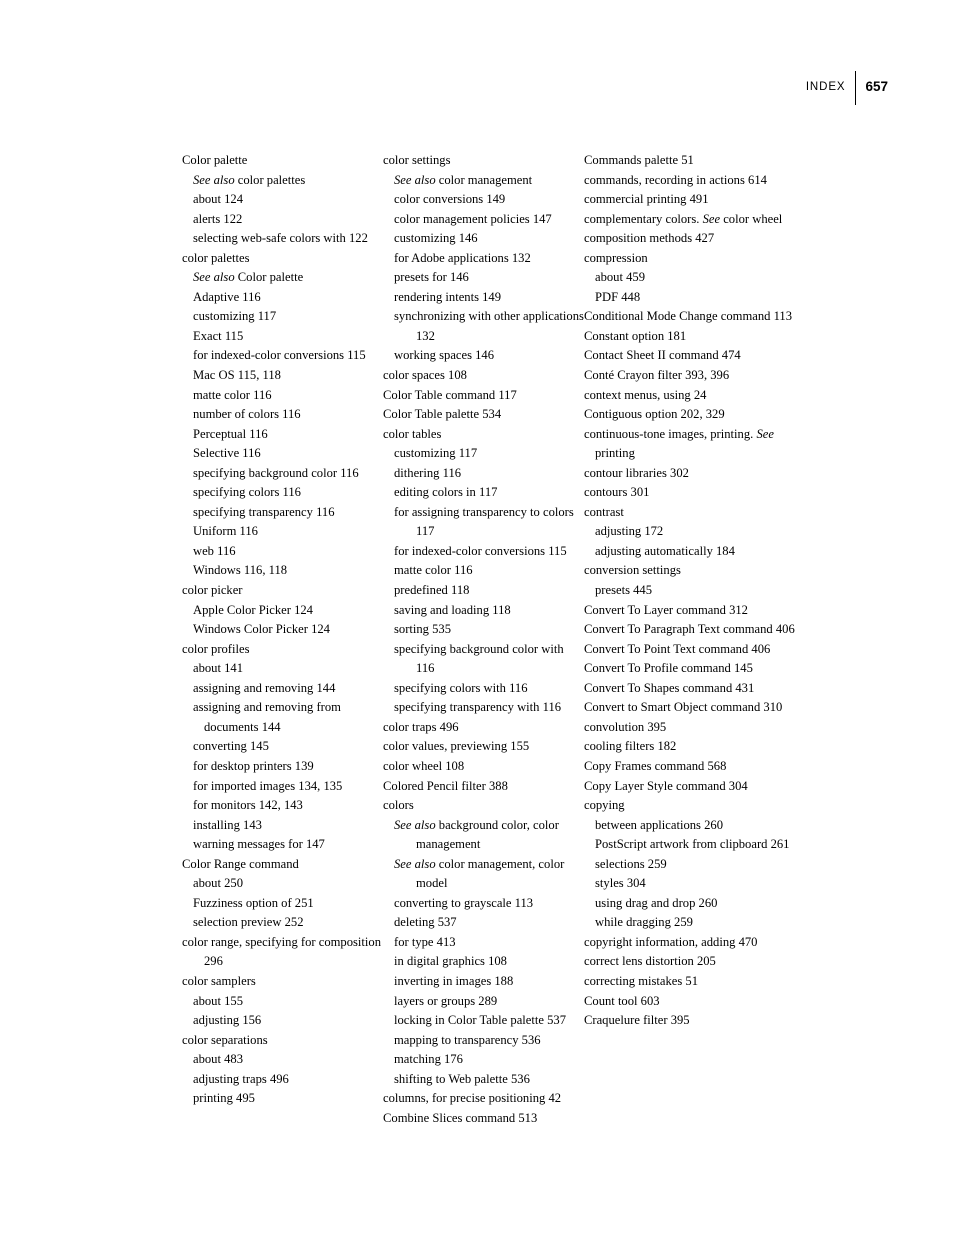 This screenshot has width=954, height=1235. Describe the element at coordinates (436, 238) in the screenshot. I see `index-entry-text: customizing 146` at that location.